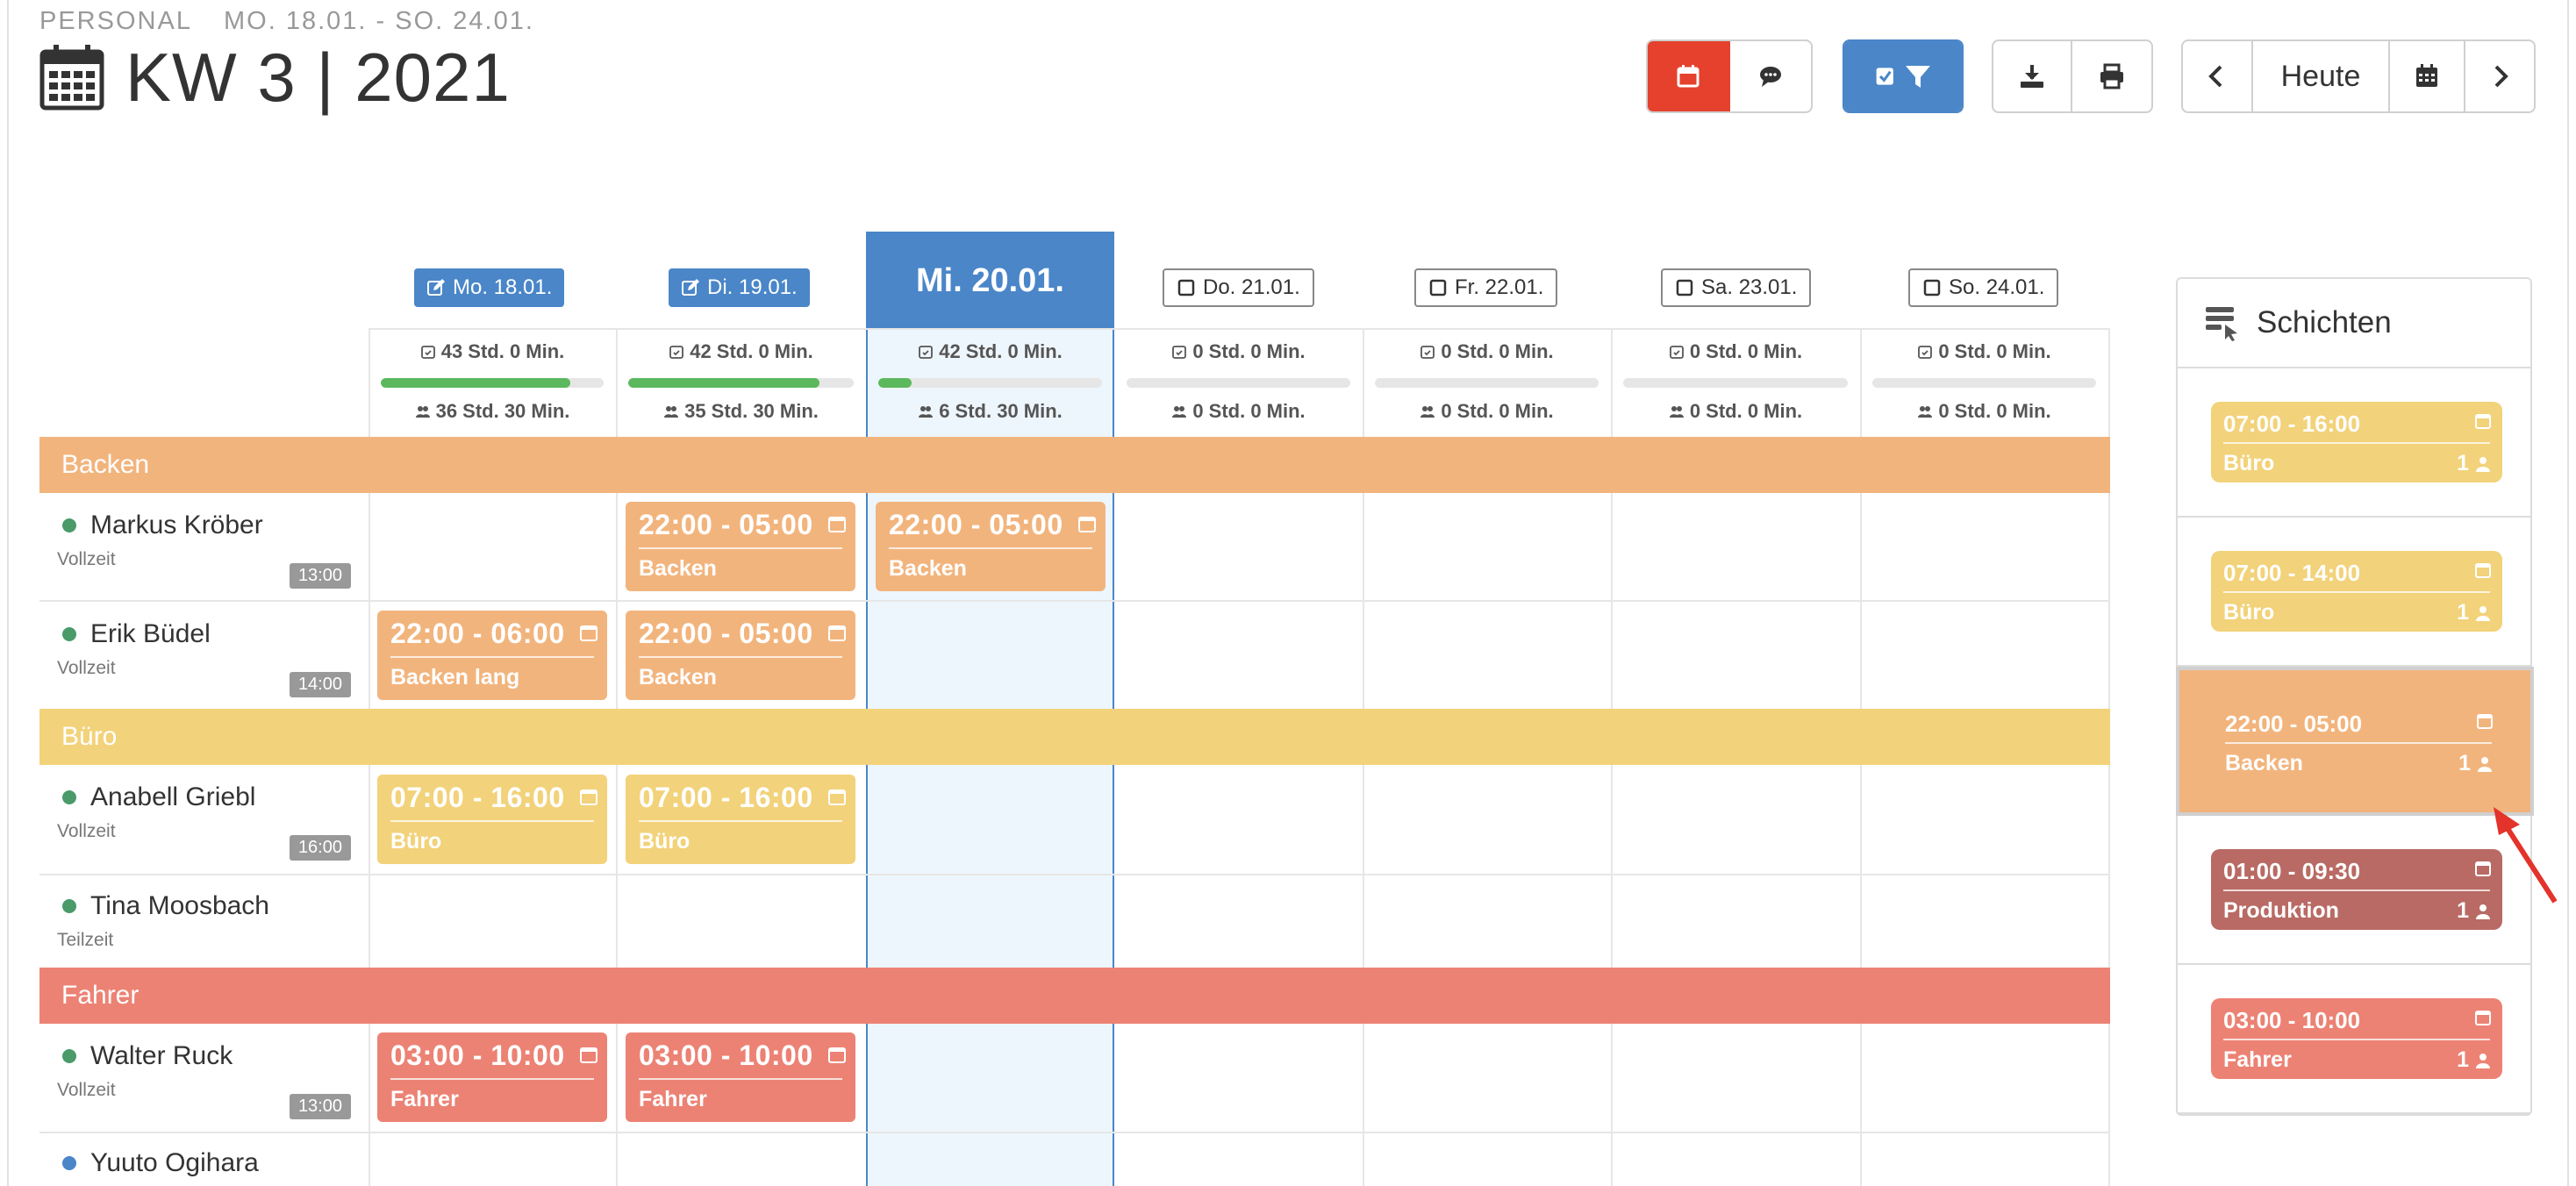 The height and width of the screenshot is (1186, 2576). What do you see at coordinates (1994, 411) in the screenshot?
I see `staff-hours-text: 0 Std. 0 Min.` at bounding box center [1994, 411].